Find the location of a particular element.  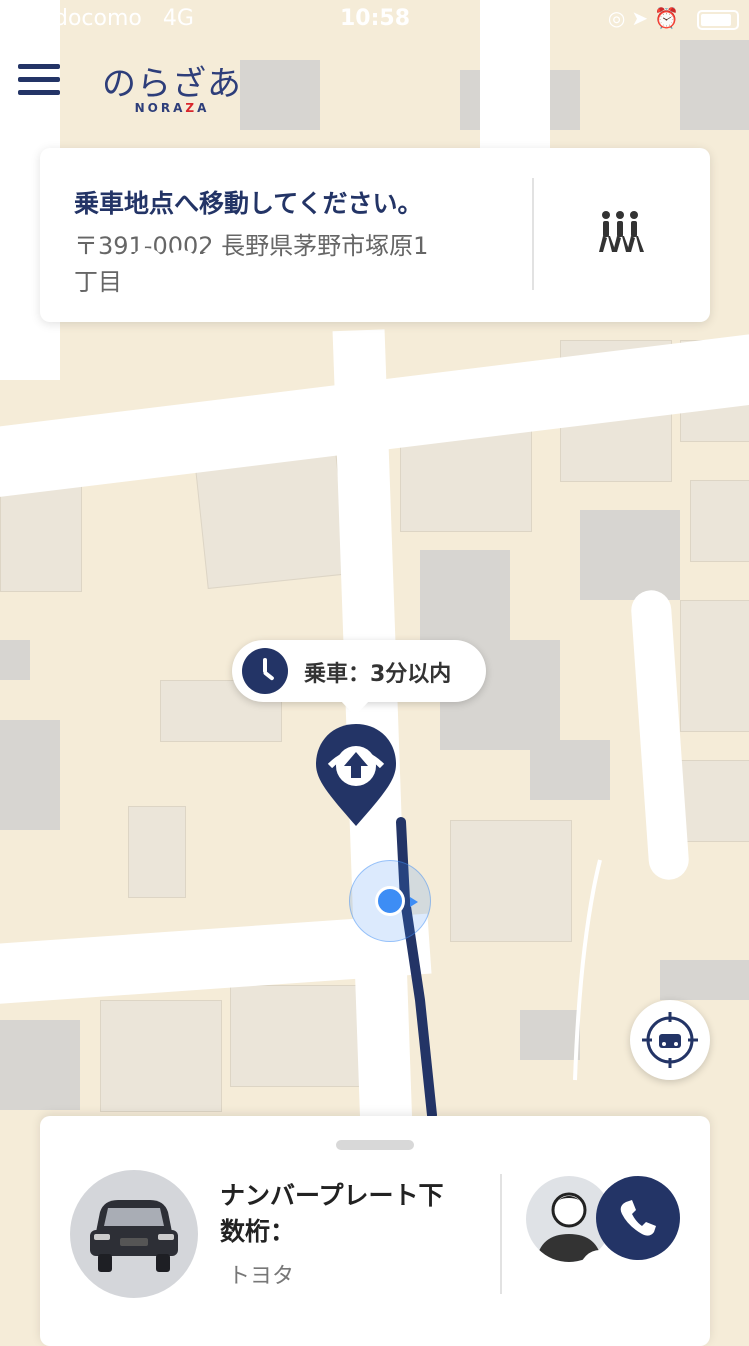

logo-jp: のらざあ is located at coordinates (172, 84).